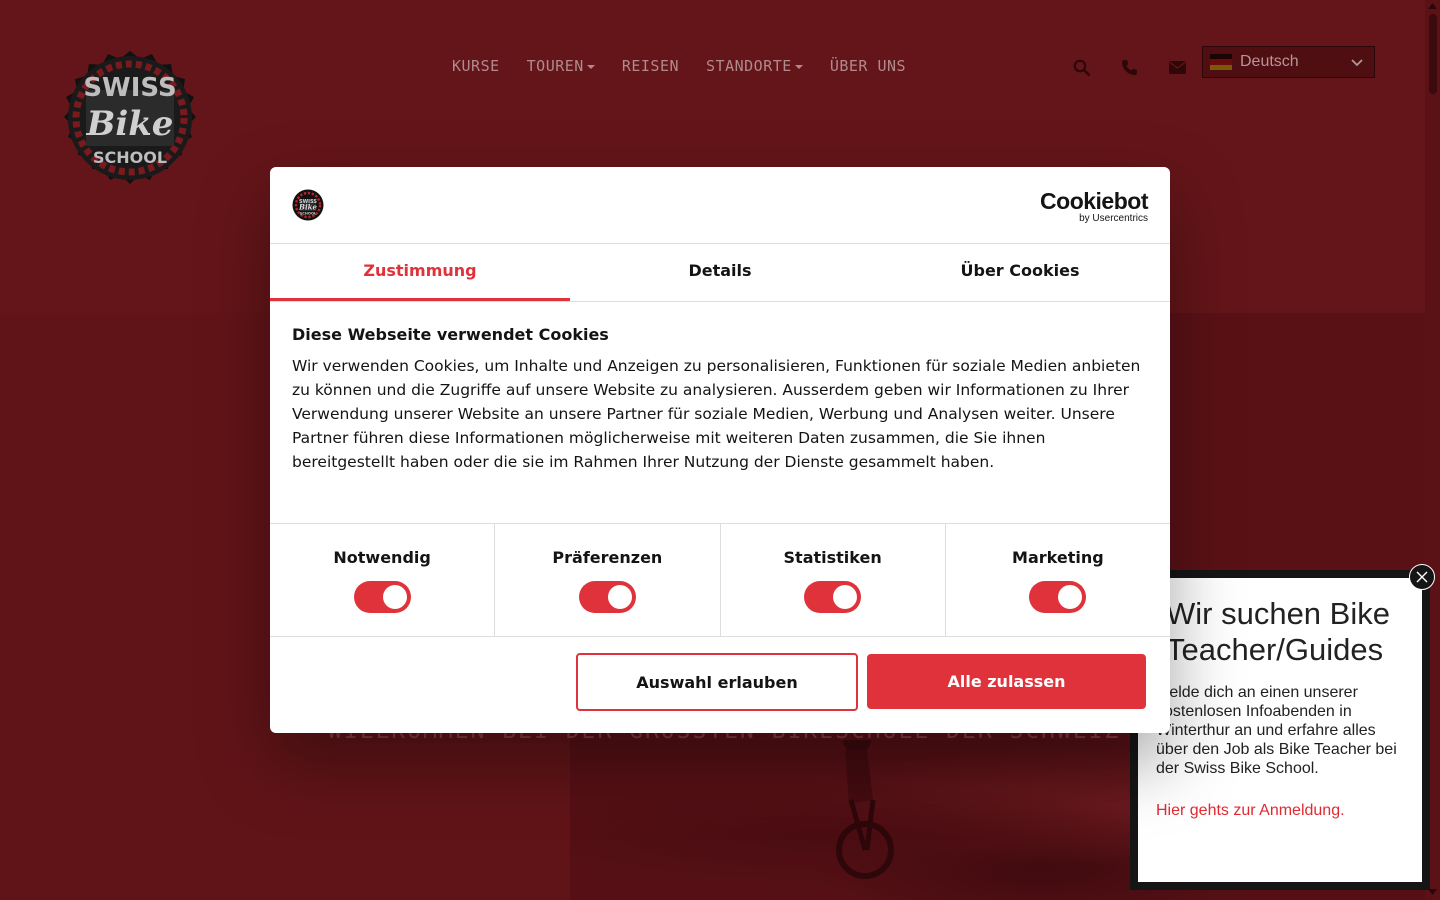 The width and height of the screenshot is (1440, 900). What do you see at coordinates (561, 66) in the screenshot?
I see `nav-item-touren: TOUREN` at bounding box center [561, 66].